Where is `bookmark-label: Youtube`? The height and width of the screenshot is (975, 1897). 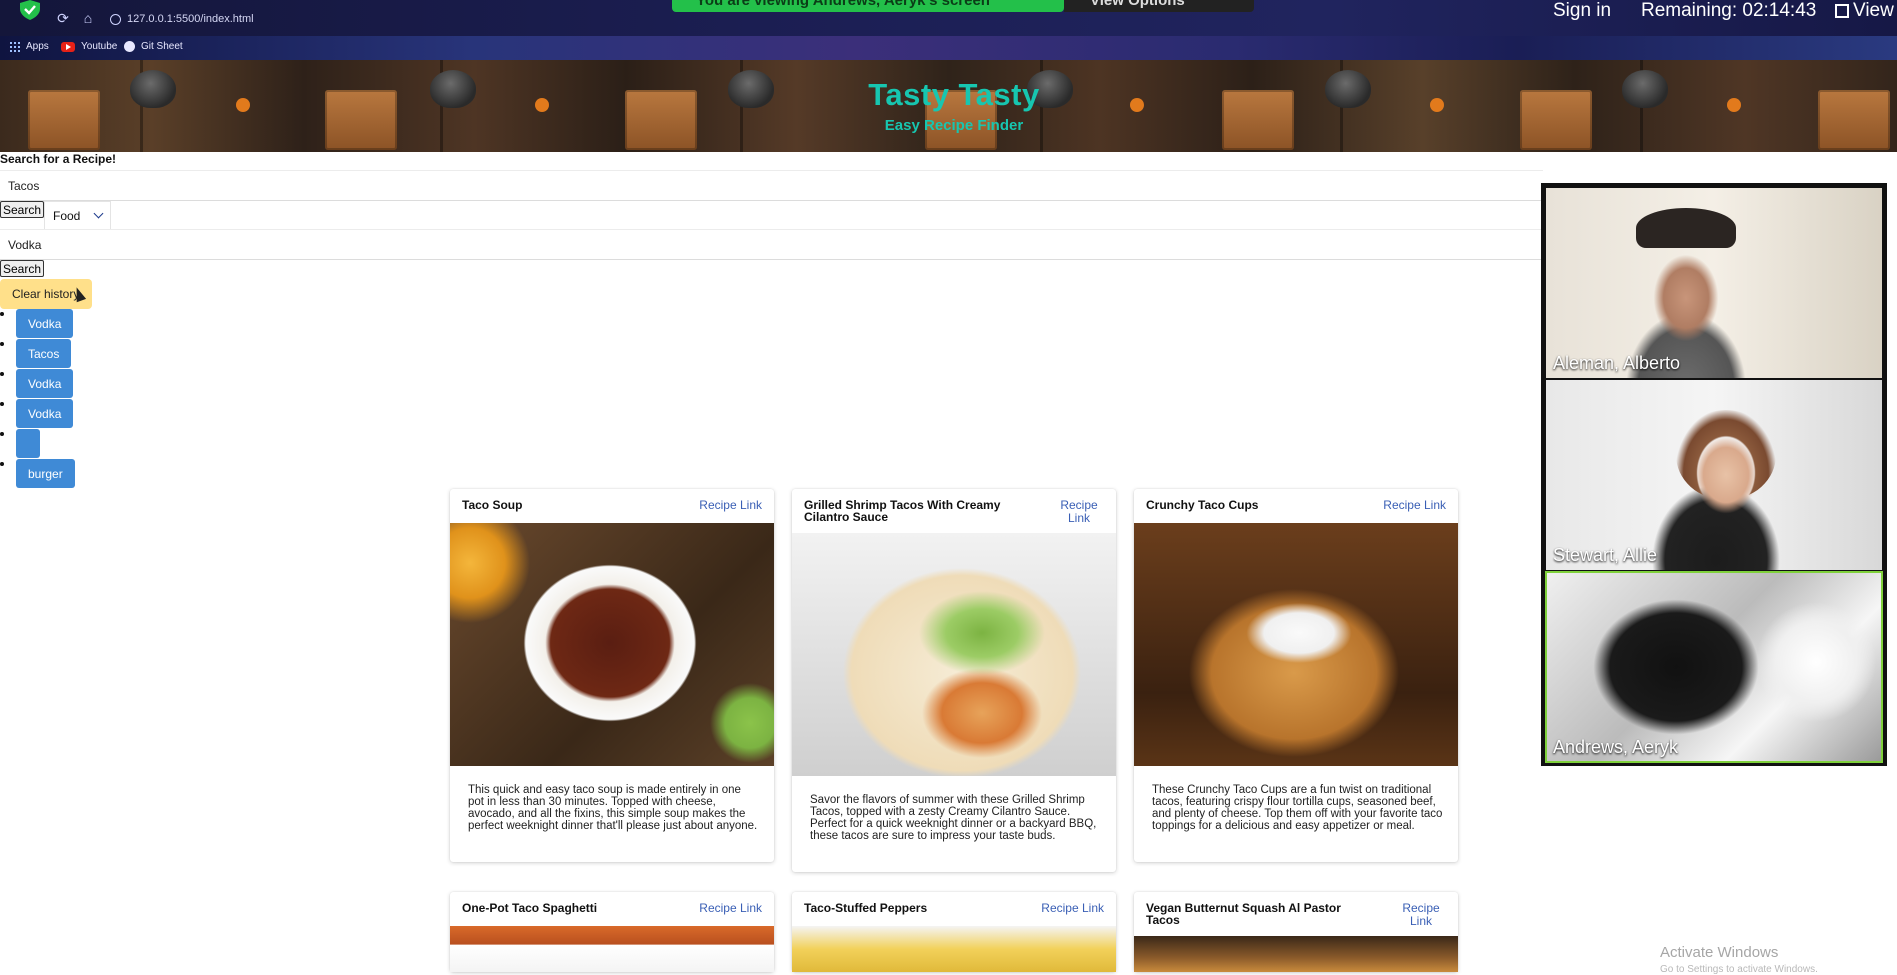 bookmark-label: Youtube is located at coordinates (99, 46).